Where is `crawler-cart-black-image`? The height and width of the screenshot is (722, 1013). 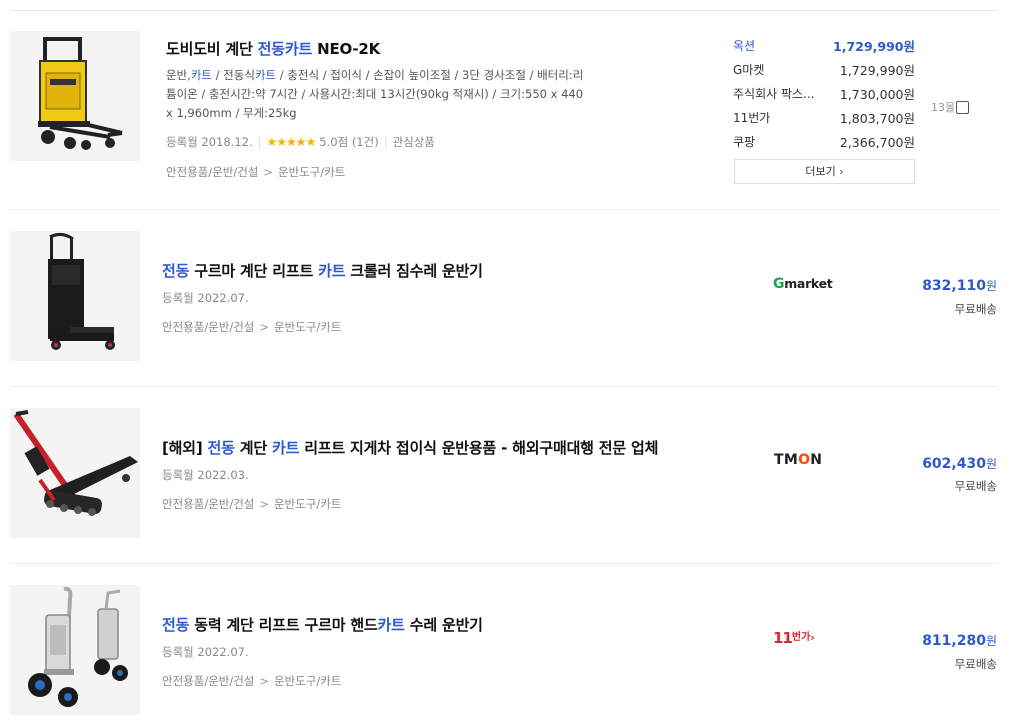 crawler-cart-black-image is located at coordinates (75, 296).